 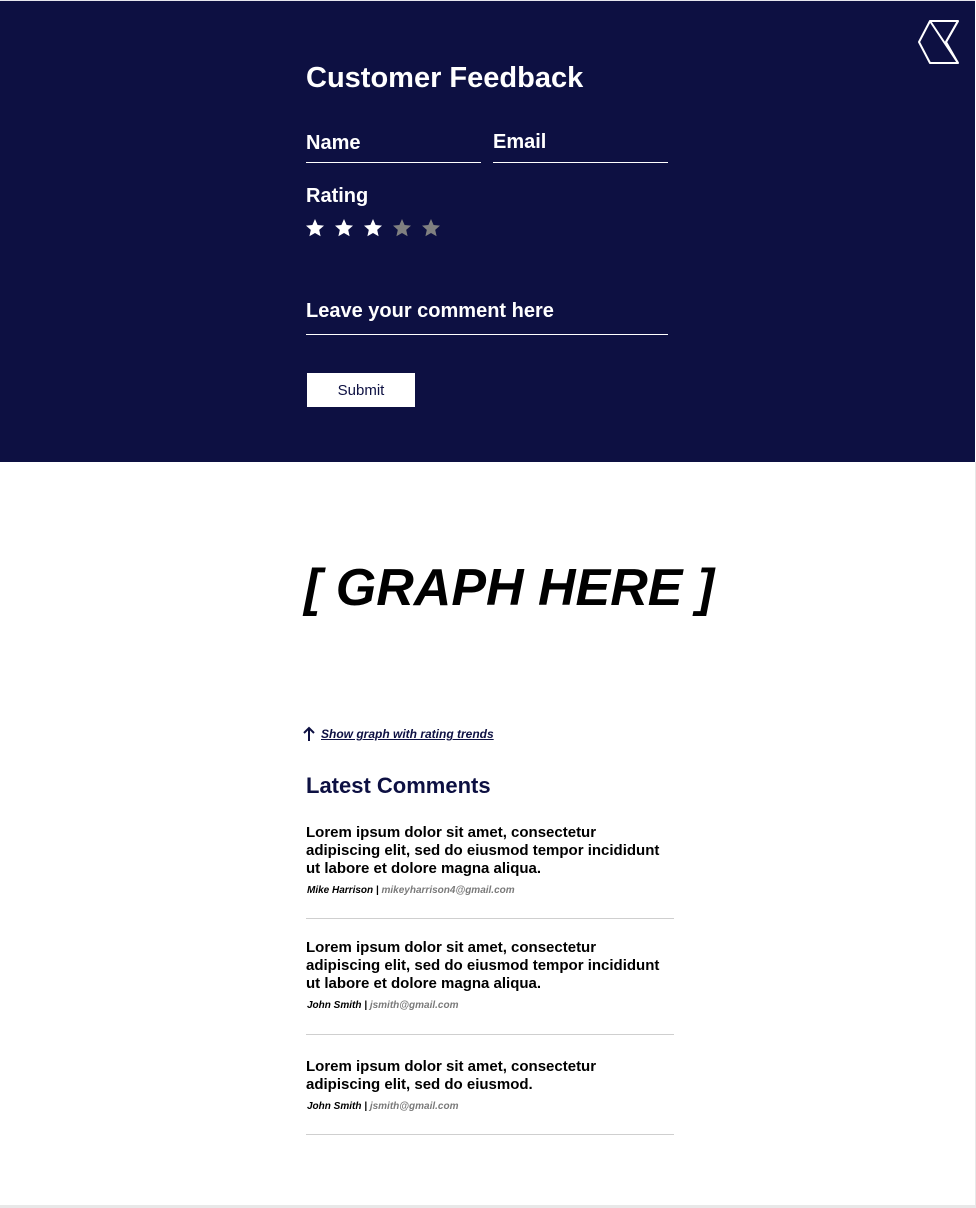 What do you see at coordinates (580, 144) in the screenshot?
I see `email-field: Email` at bounding box center [580, 144].